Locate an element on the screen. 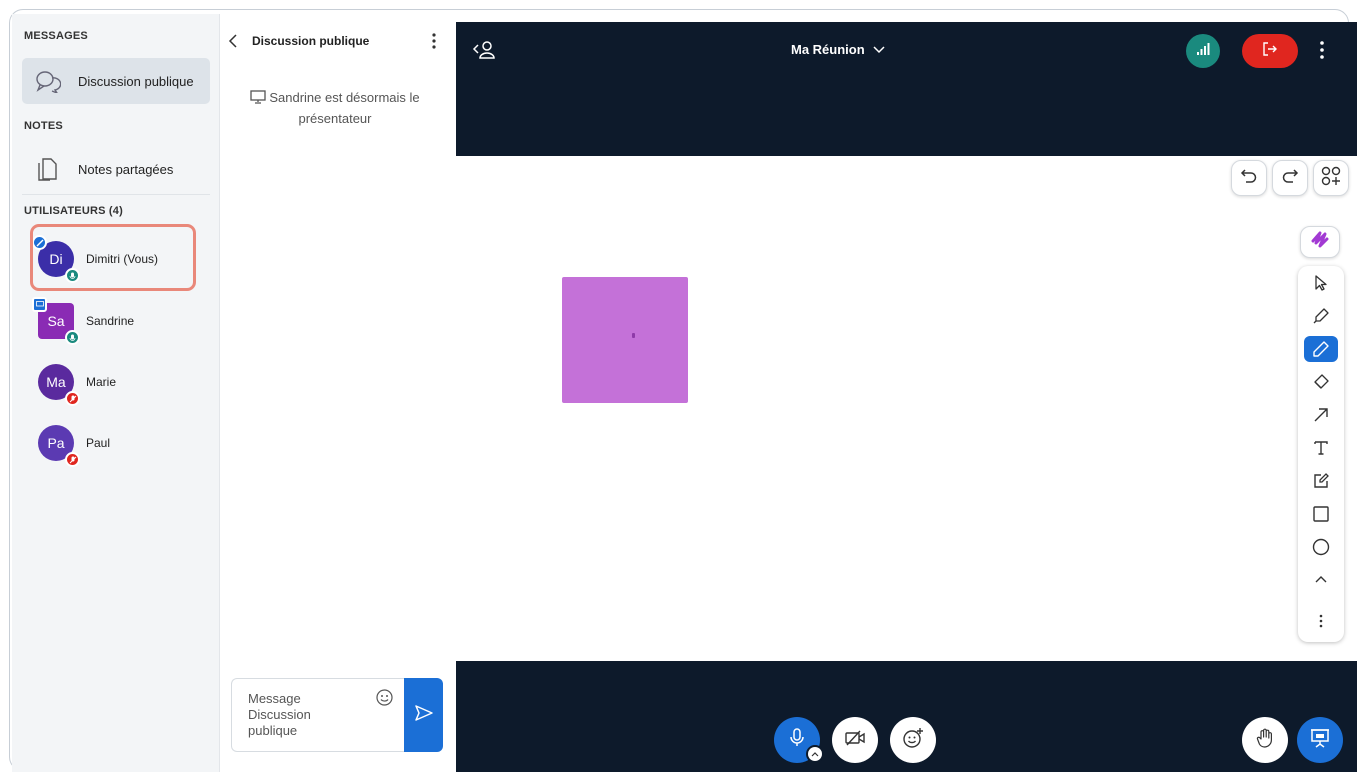 The width and height of the screenshot is (1357, 778). user-item-sandrine: Sa Sandrine is located at coordinates (121, 321).